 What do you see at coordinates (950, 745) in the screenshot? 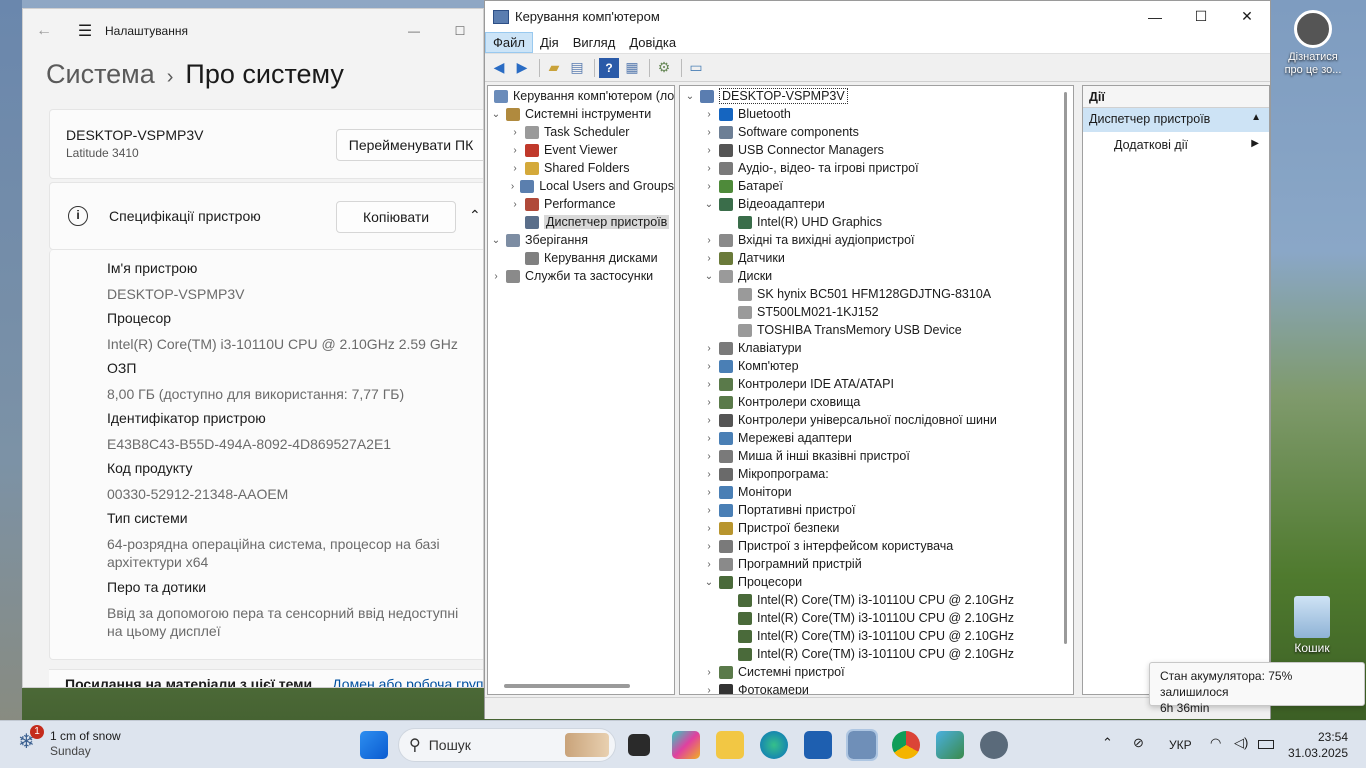
I see `network-app-icon` at bounding box center [950, 745].